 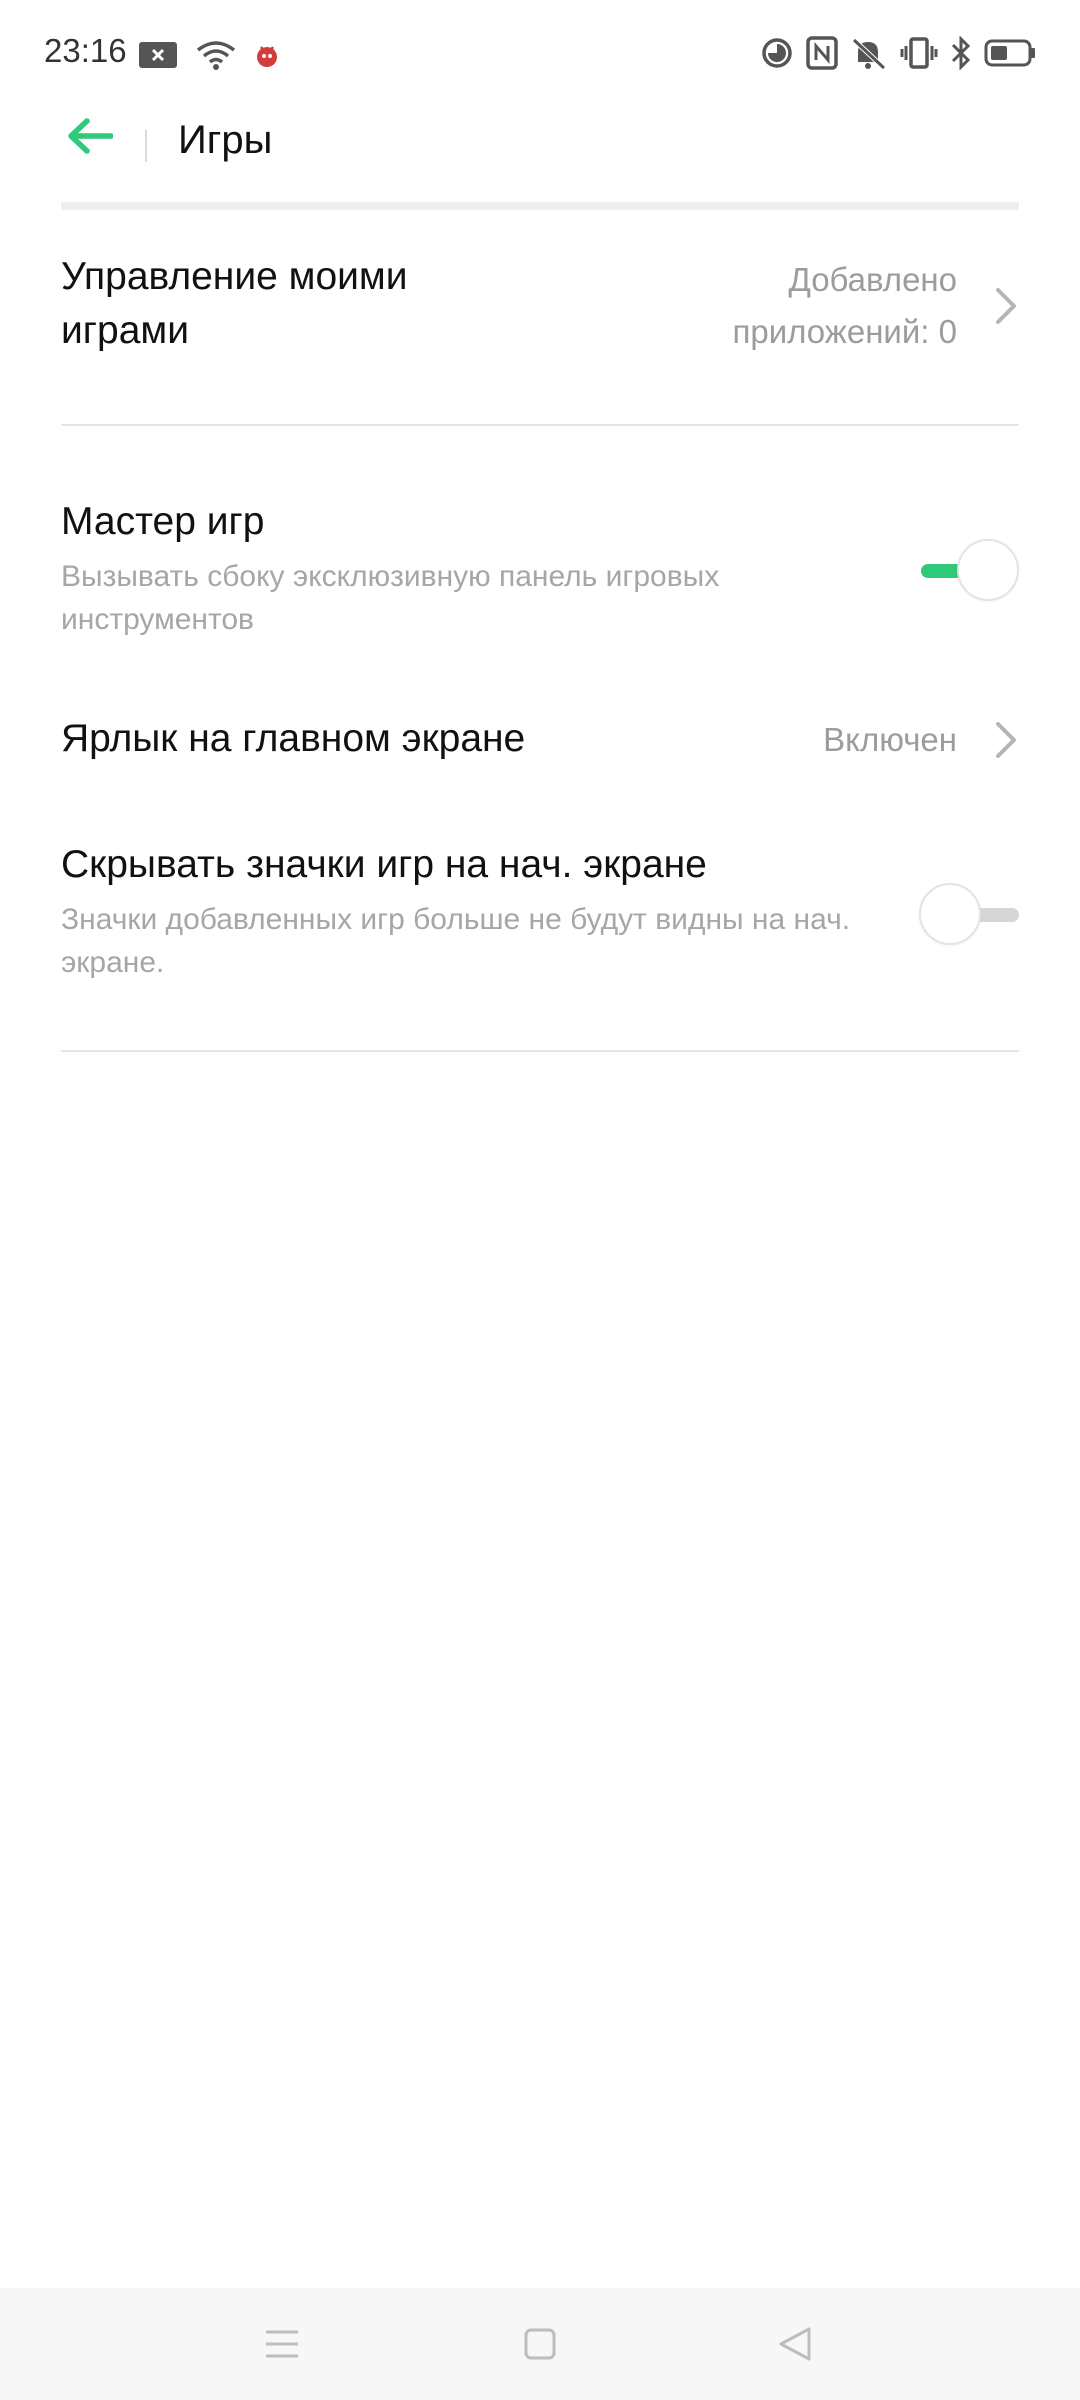 What do you see at coordinates (961, 55) in the screenshot?
I see `bluetooth-icon` at bounding box center [961, 55].